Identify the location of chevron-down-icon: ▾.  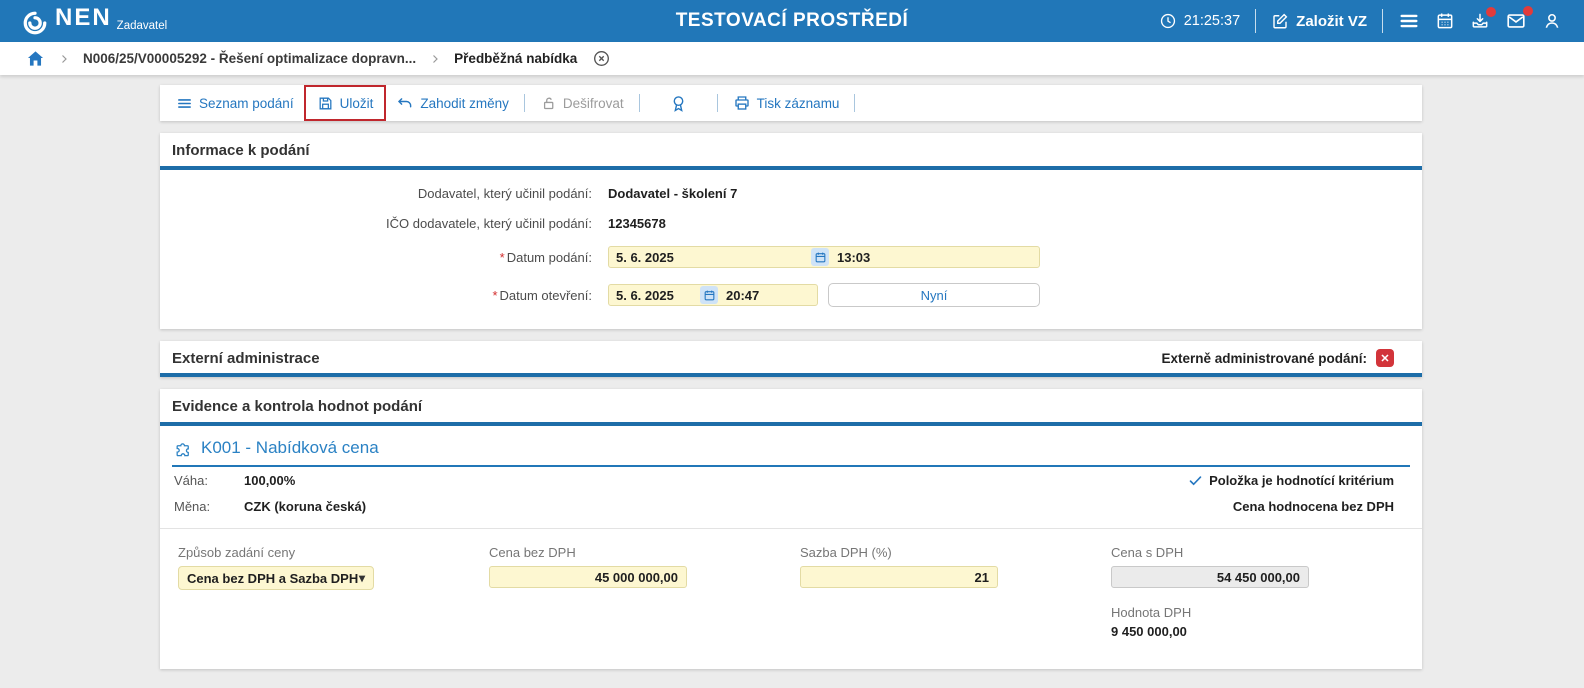
(361, 578).